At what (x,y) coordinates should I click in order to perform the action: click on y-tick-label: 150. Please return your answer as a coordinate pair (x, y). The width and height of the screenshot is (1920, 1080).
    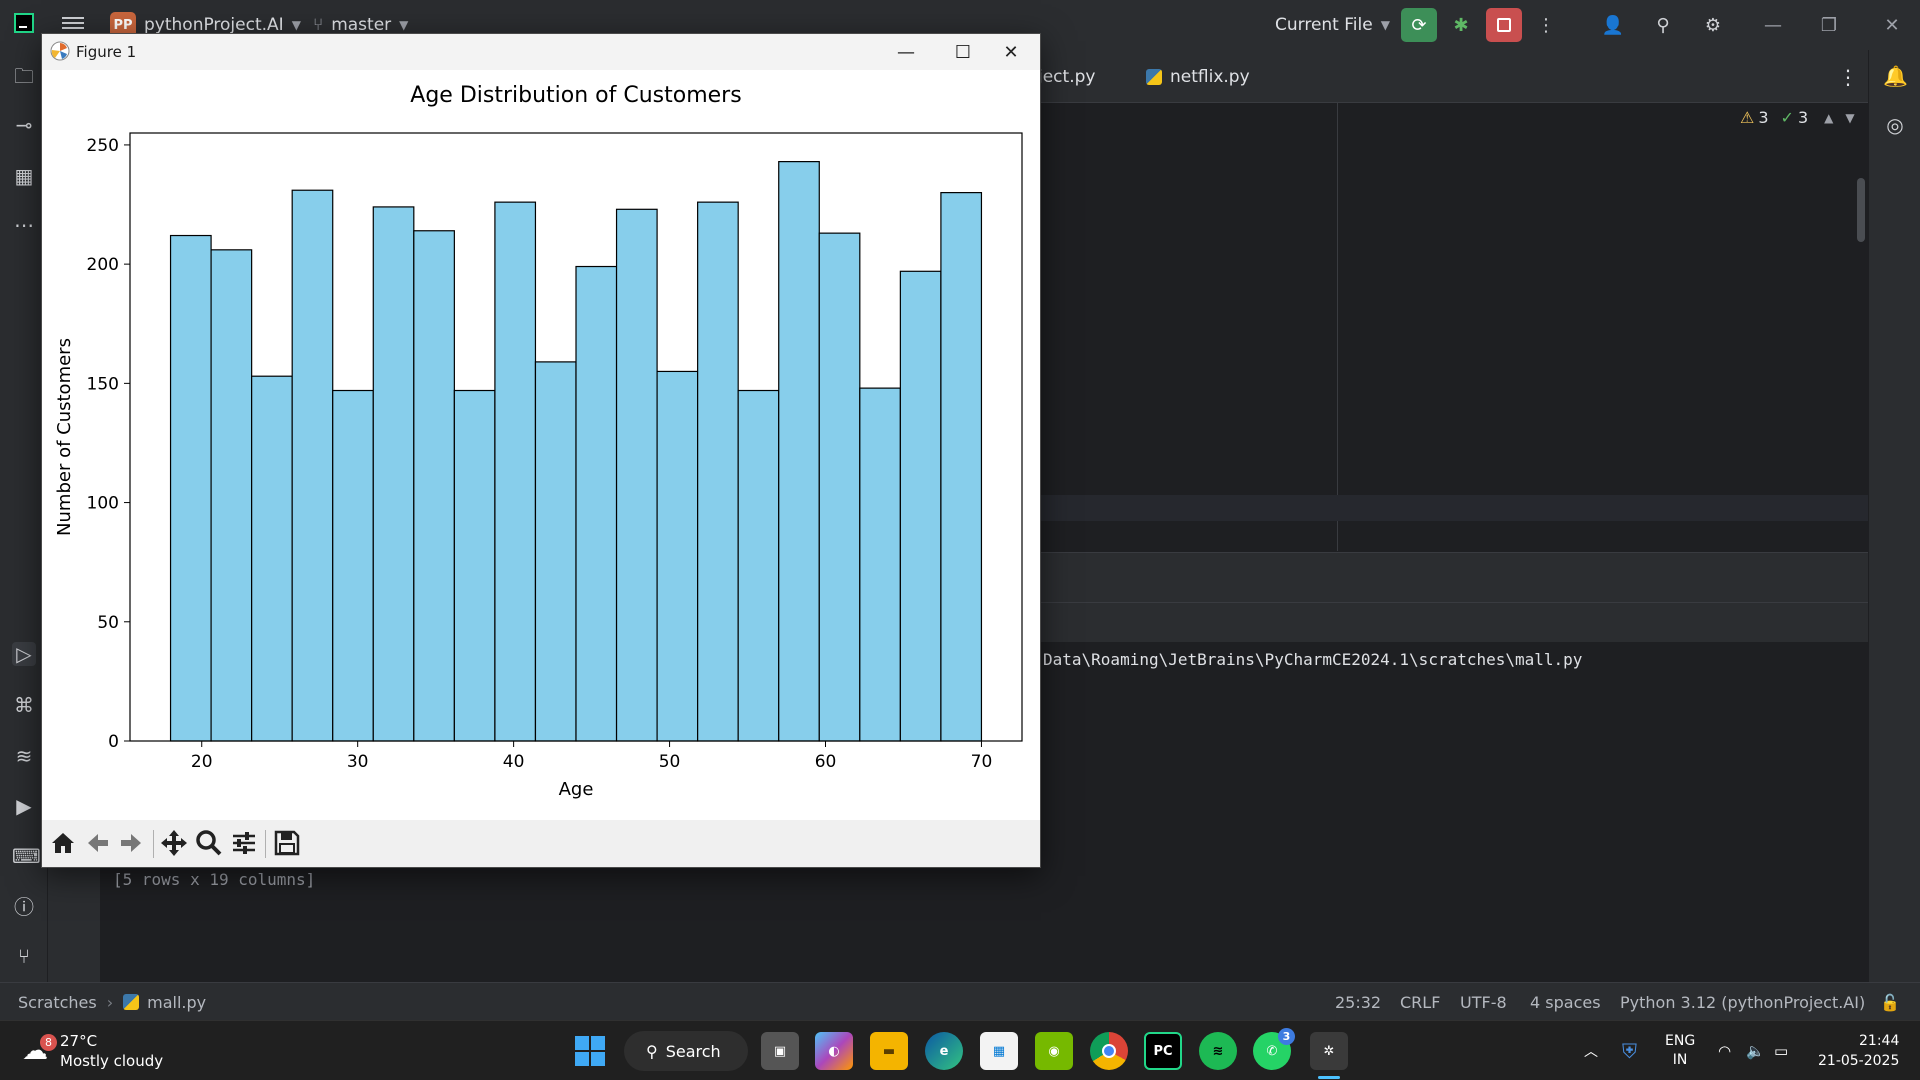
    Looking at the image, I should click on (103, 384).